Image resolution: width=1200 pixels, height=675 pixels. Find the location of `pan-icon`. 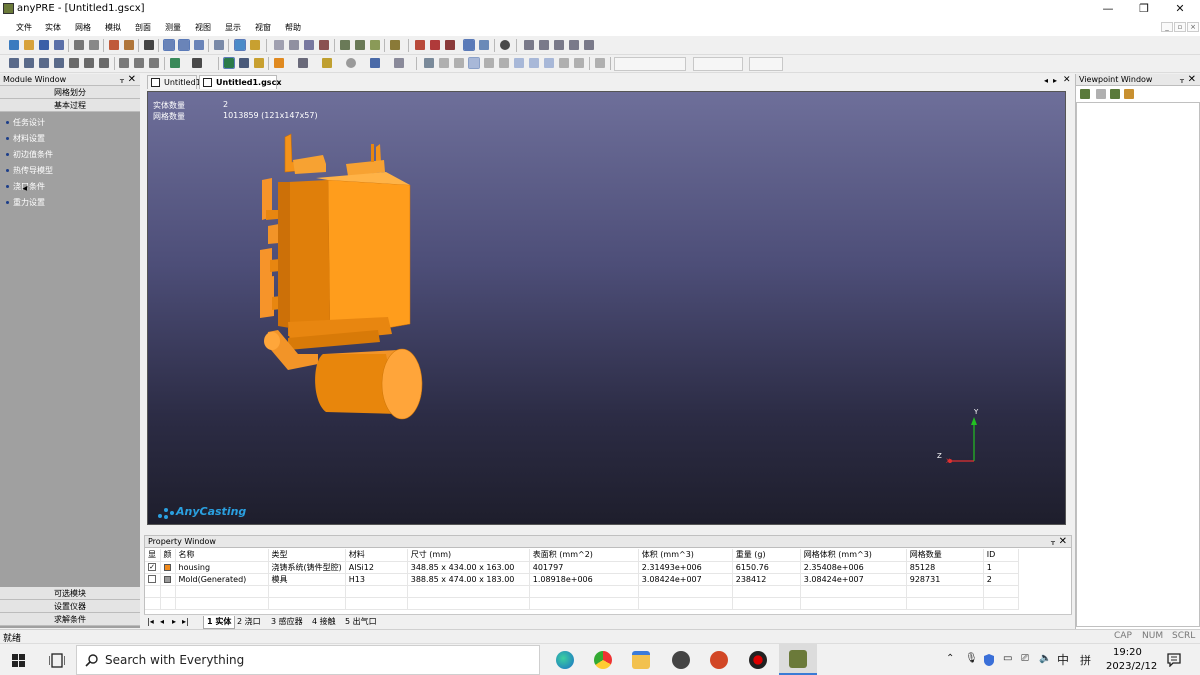

pan-icon is located at coordinates (74, 63).